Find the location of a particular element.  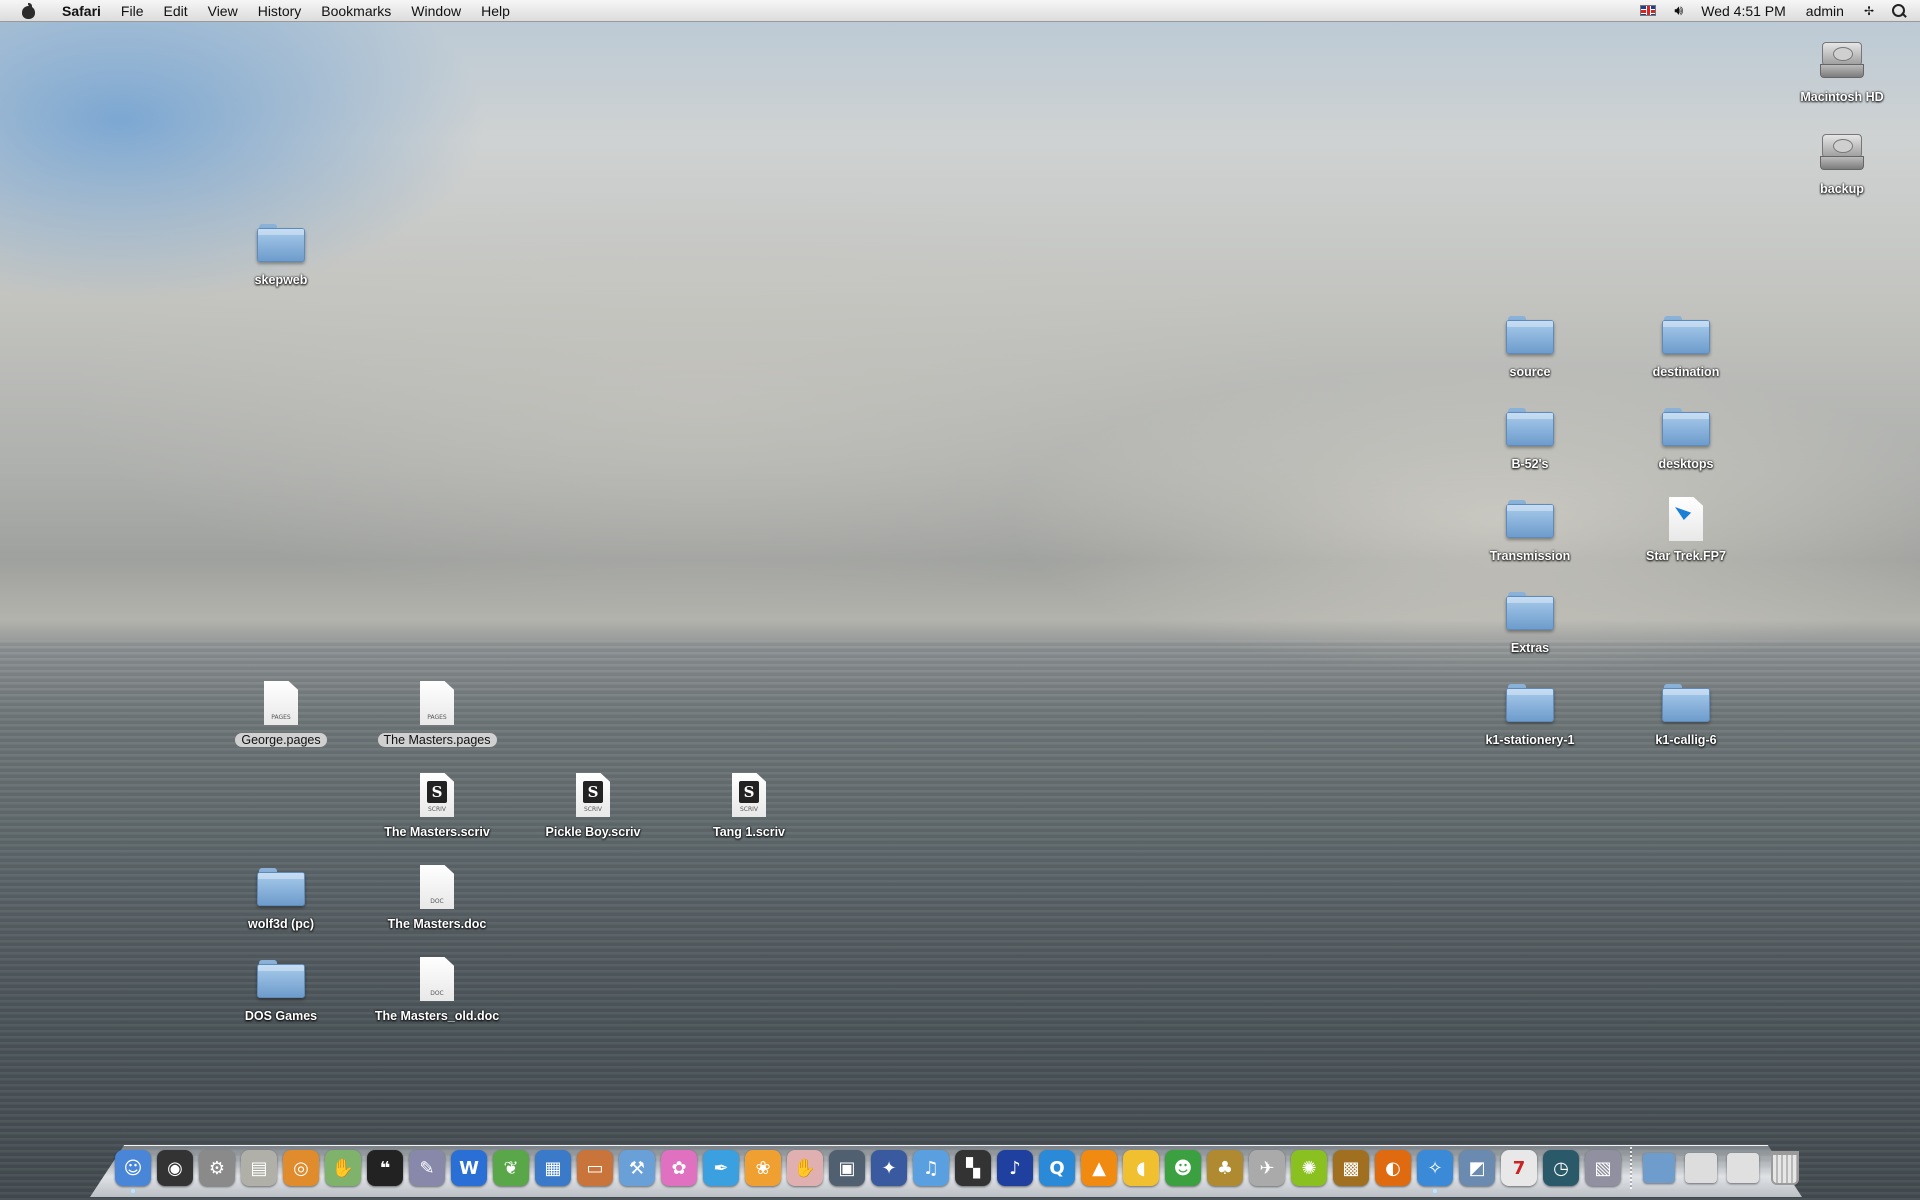

user-menu: admin is located at coordinates (1825, 11).